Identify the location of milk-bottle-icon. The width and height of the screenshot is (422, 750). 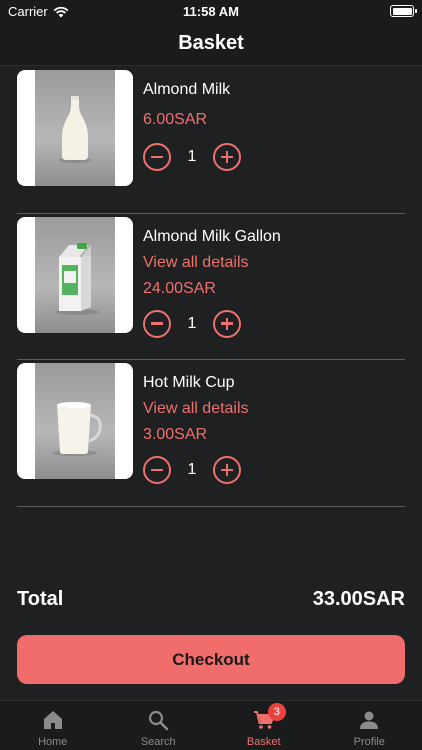
(75, 129).